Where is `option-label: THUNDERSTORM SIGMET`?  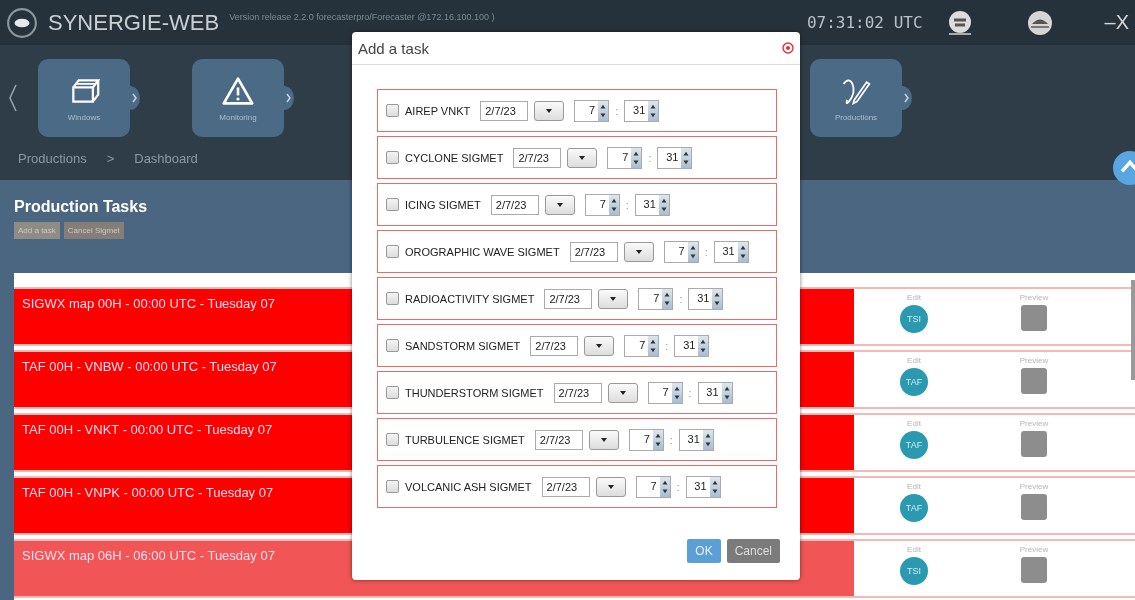 option-label: THUNDERSTORM SIGMET is located at coordinates (474, 392).